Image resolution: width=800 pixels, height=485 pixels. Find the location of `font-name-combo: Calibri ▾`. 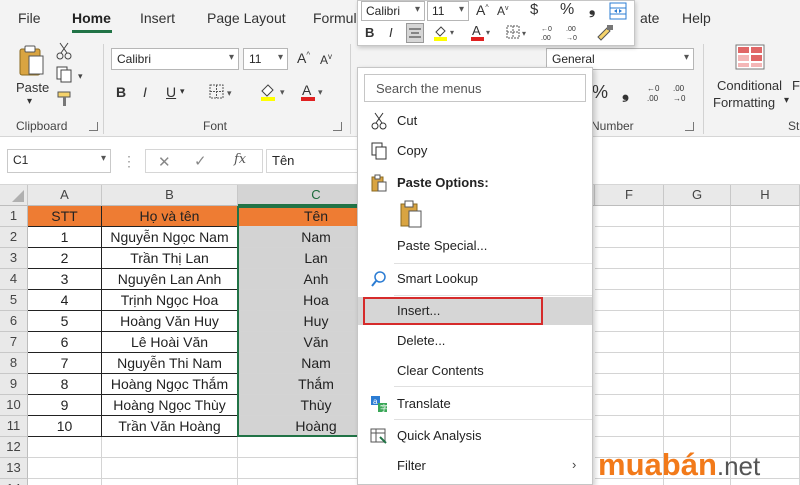

font-name-combo: Calibri ▾ is located at coordinates (175, 59).